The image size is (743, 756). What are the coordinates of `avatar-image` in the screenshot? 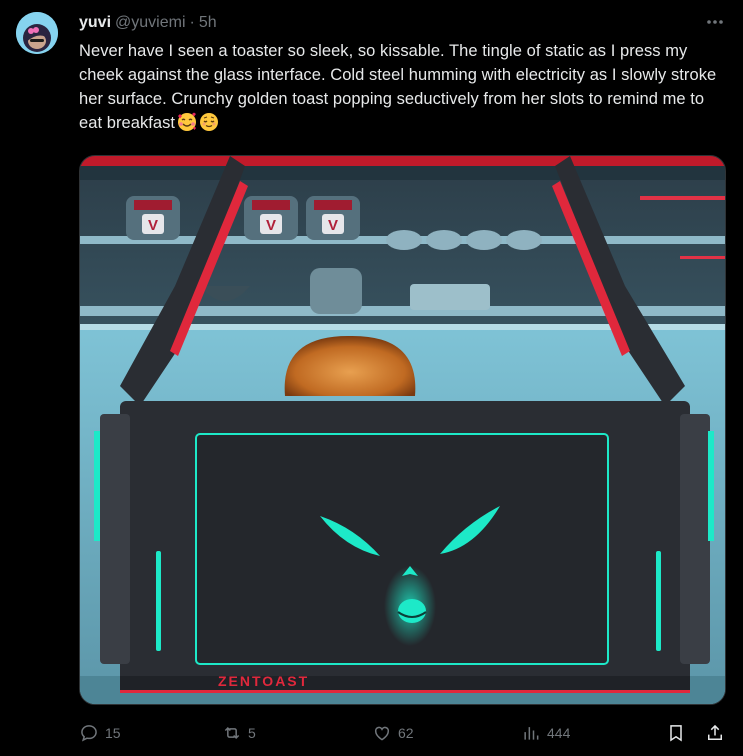 It's located at (37, 33).